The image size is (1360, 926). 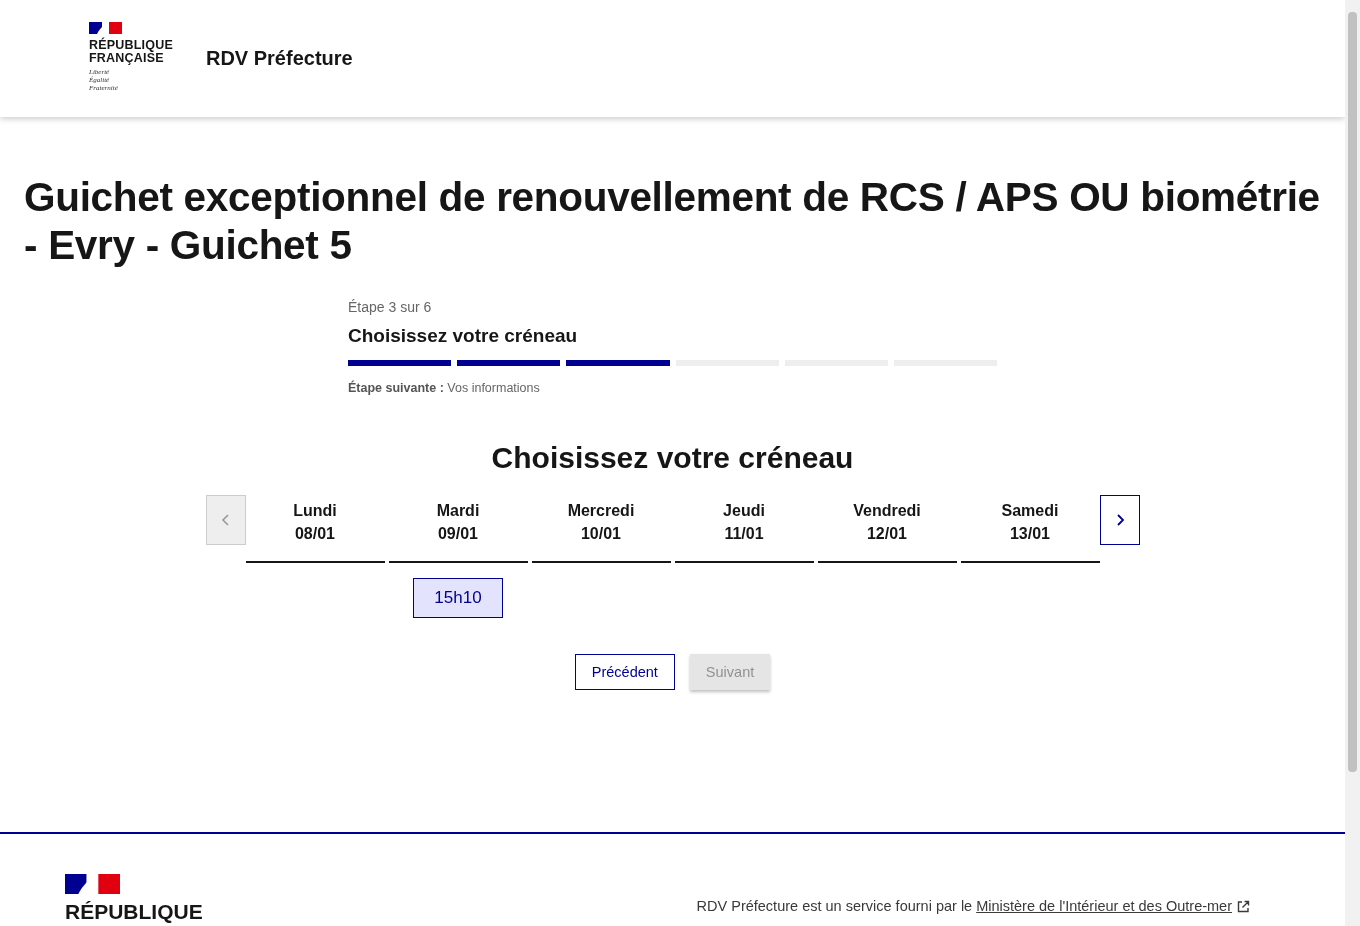 I want to click on chevron-left-icon, so click(x=225, y=520).